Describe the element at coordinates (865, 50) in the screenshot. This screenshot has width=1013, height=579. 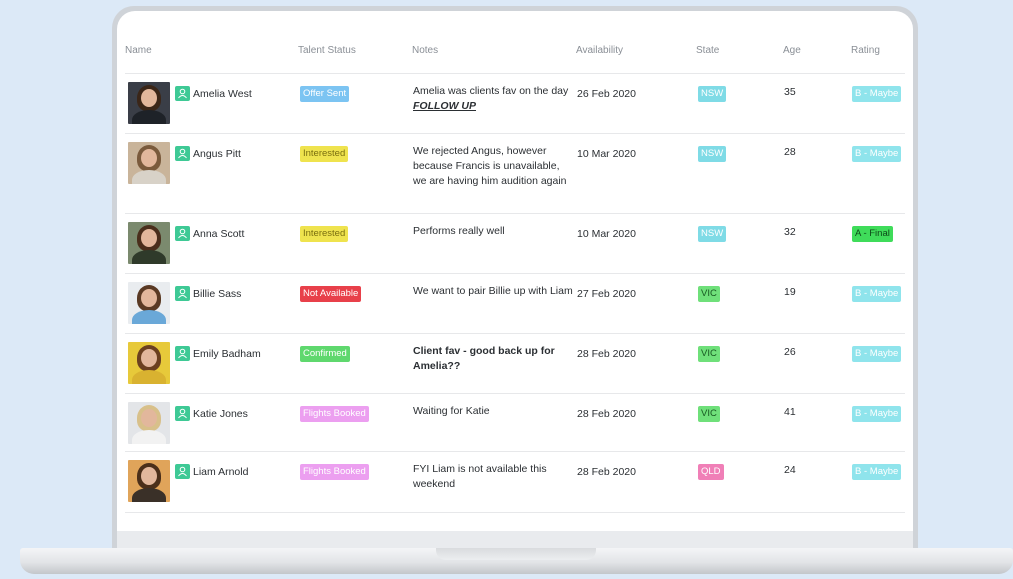
I see `column-header-rating: Rating` at that location.